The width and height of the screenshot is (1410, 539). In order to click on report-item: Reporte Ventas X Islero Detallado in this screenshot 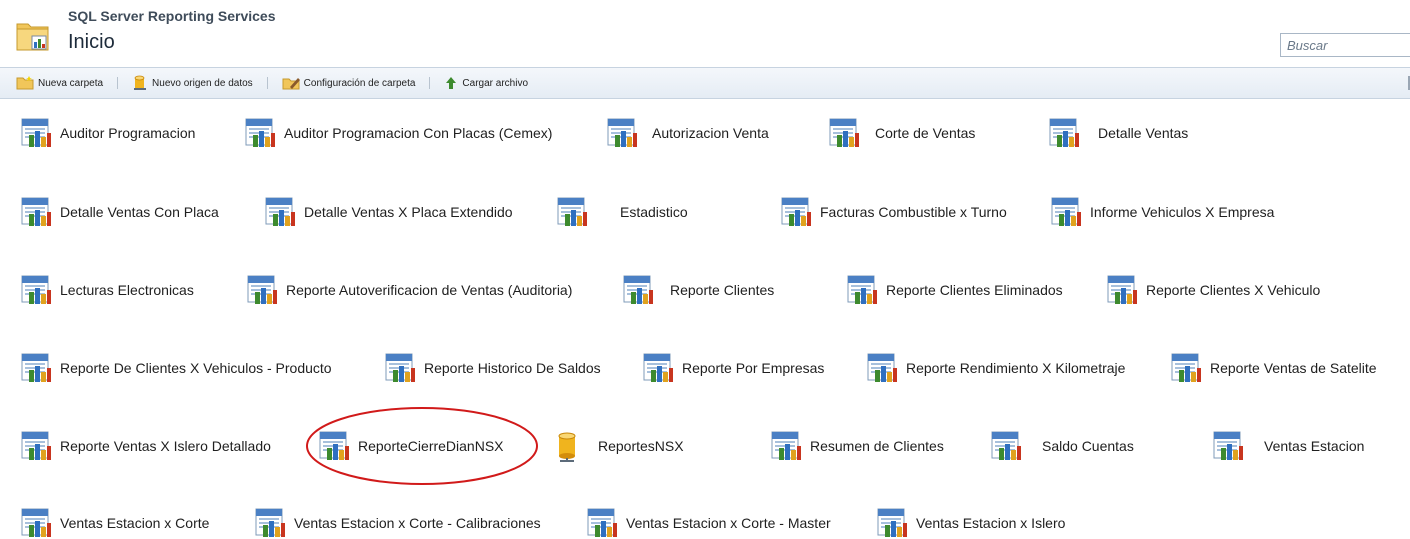, I will do `click(145, 446)`.